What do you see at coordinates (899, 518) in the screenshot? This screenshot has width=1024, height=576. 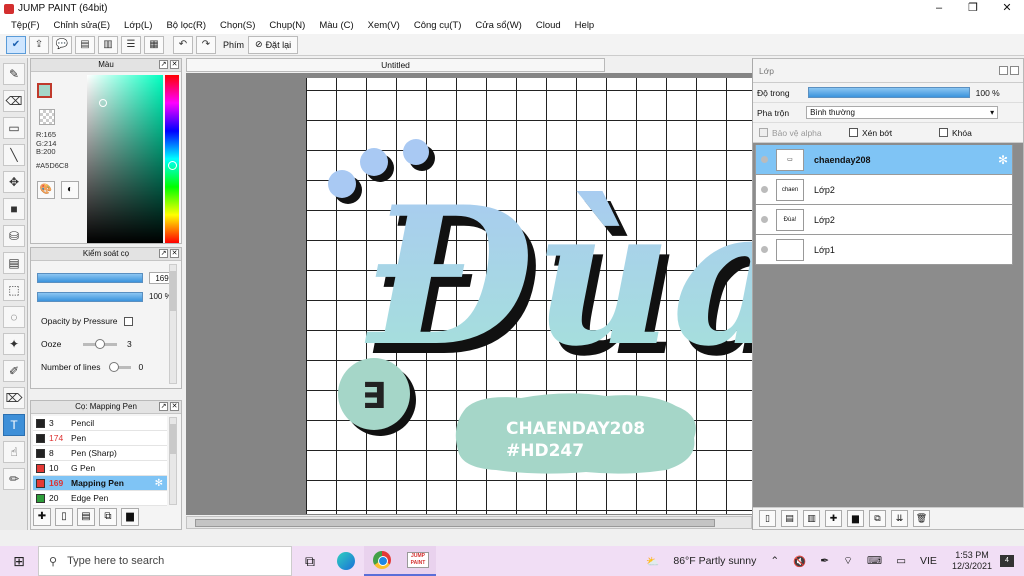 I see `merge-layer-icon: ⇊` at bounding box center [899, 518].